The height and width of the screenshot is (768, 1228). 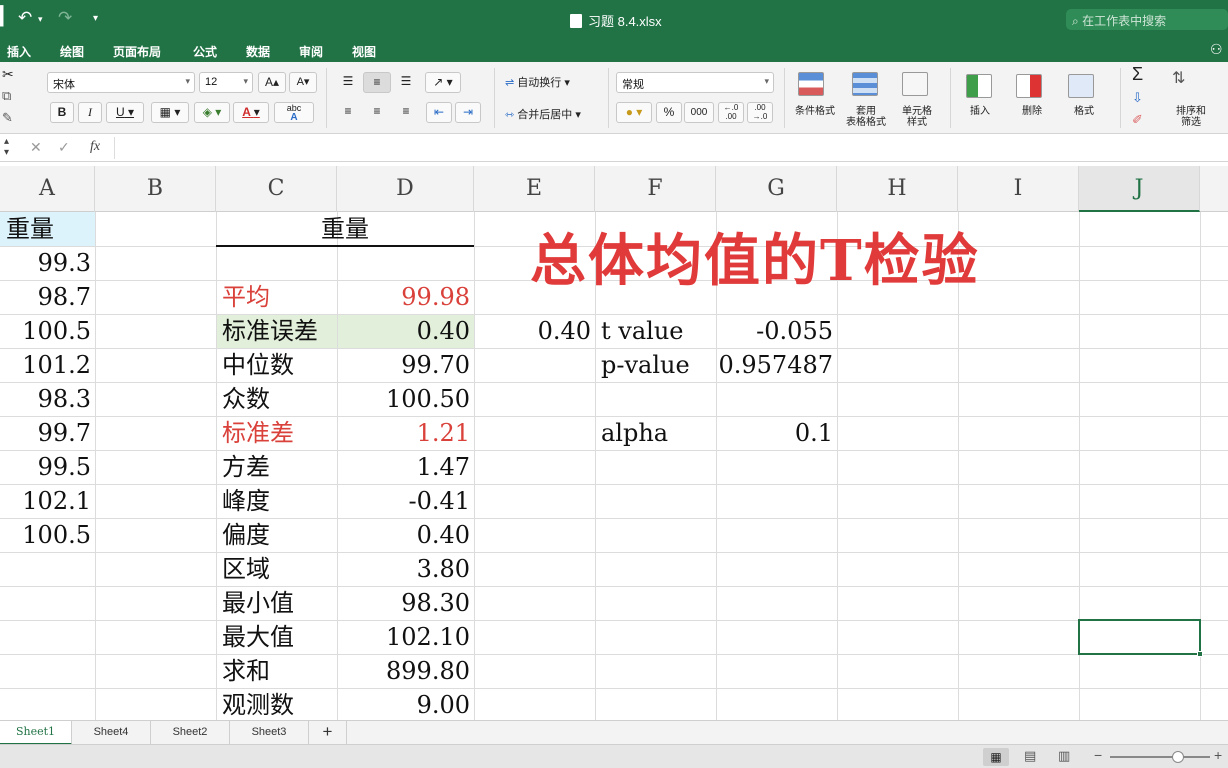 What do you see at coordinates (996, 757) in the screenshot?
I see `normal-view-icon: ▦` at bounding box center [996, 757].